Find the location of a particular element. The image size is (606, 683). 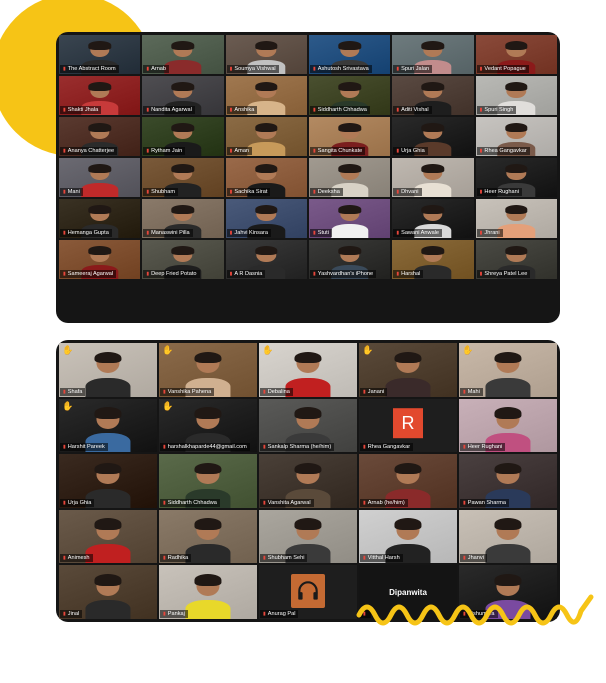

participant-name: Spuri Jalan is located at coordinates (415, 69).